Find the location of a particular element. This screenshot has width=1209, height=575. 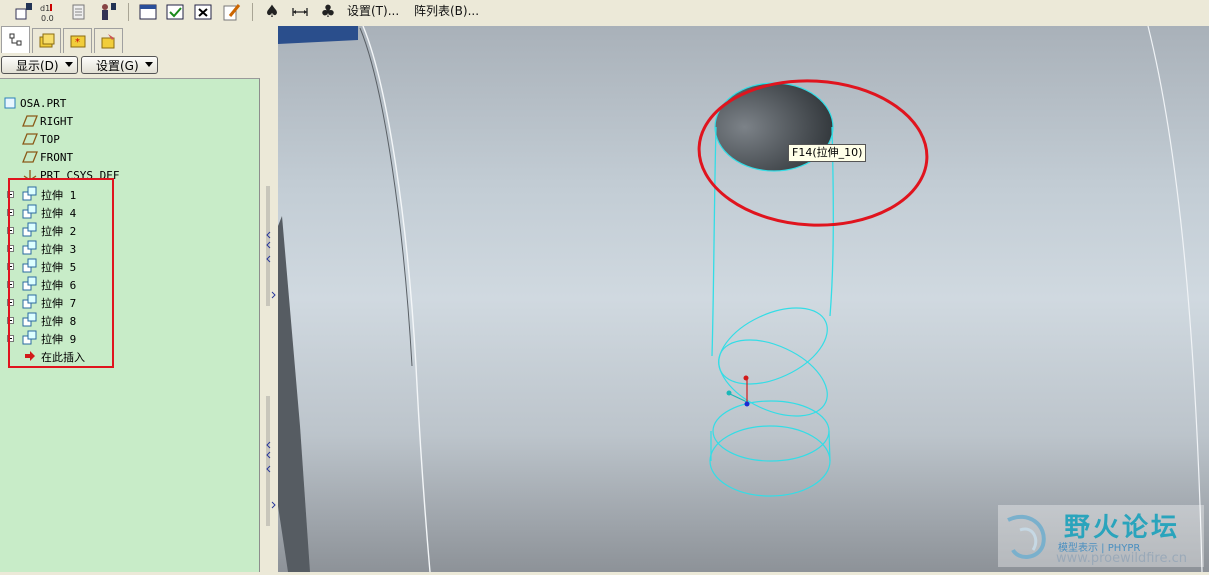

dimension-icon is located at coordinates (300, 12).